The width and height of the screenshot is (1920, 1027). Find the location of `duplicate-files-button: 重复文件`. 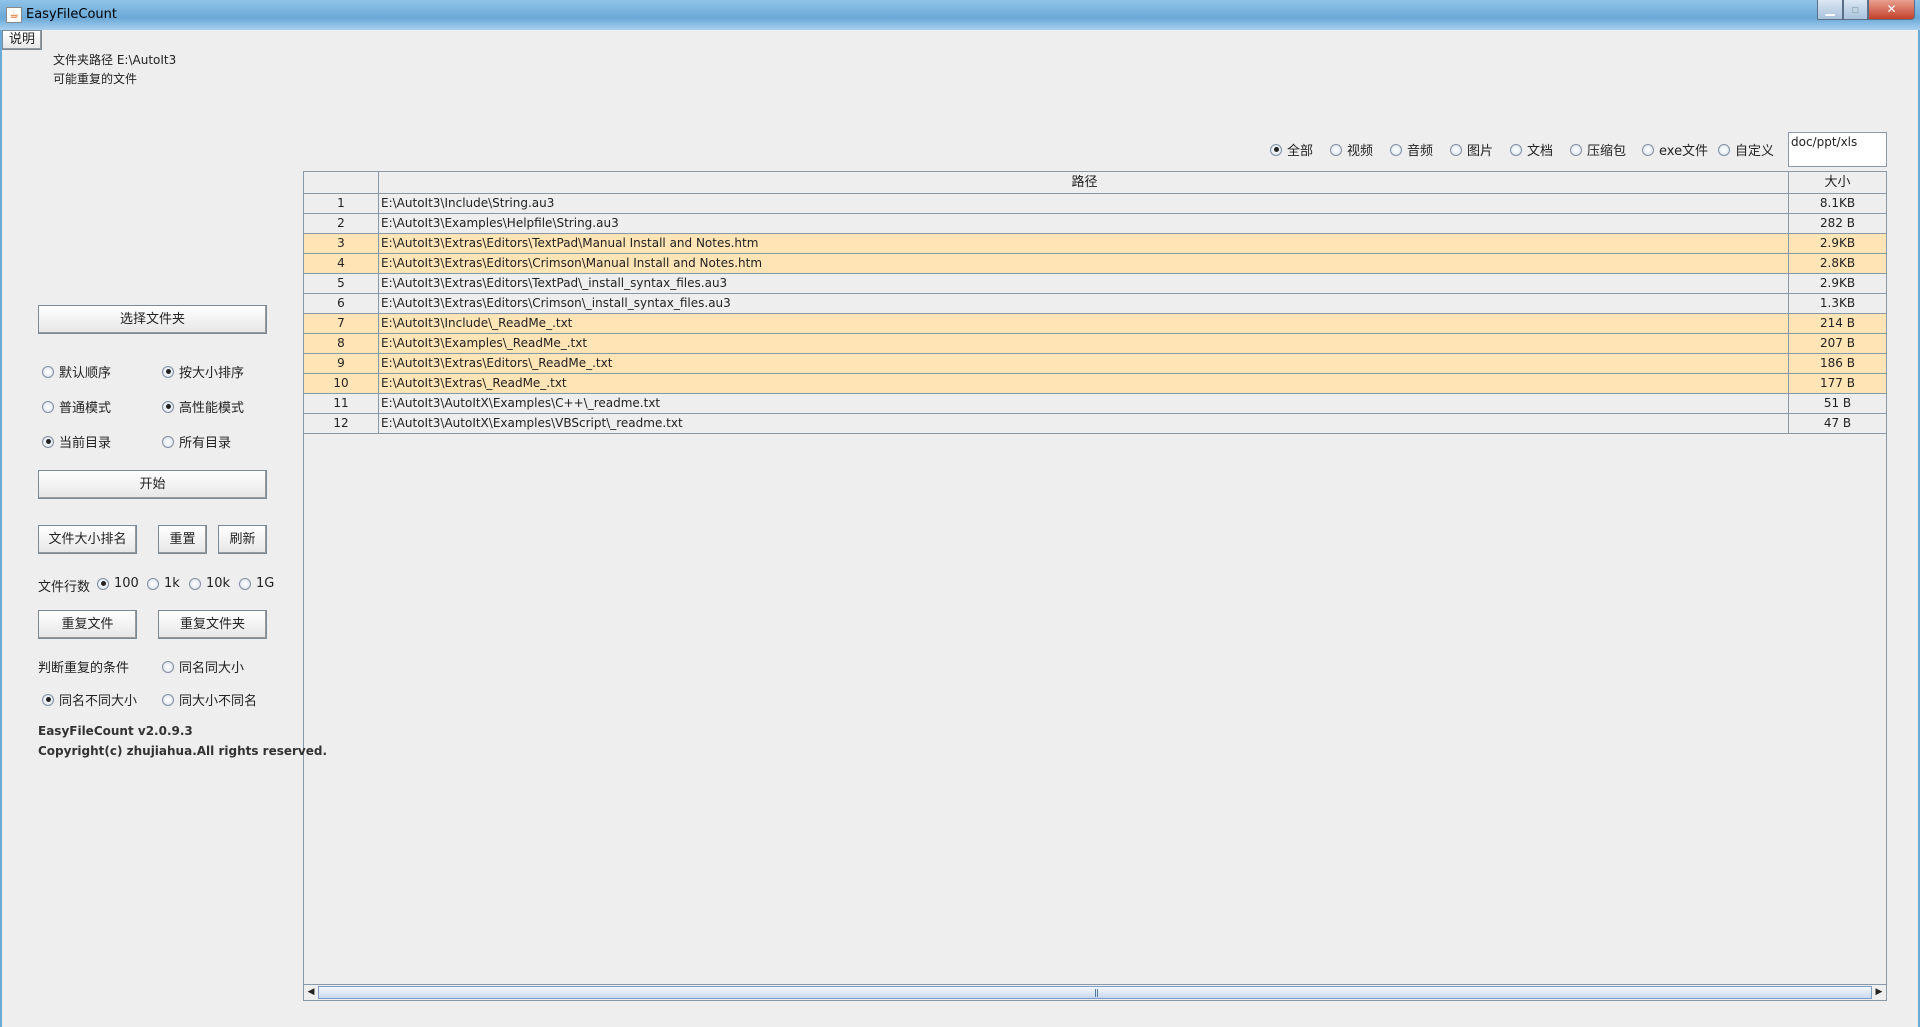

duplicate-files-button: 重复文件 is located at coordinates (87, 624).